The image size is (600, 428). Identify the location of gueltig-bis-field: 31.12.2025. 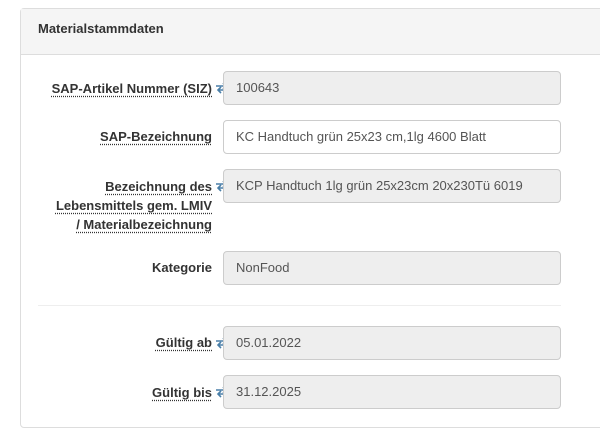
(392, 392).